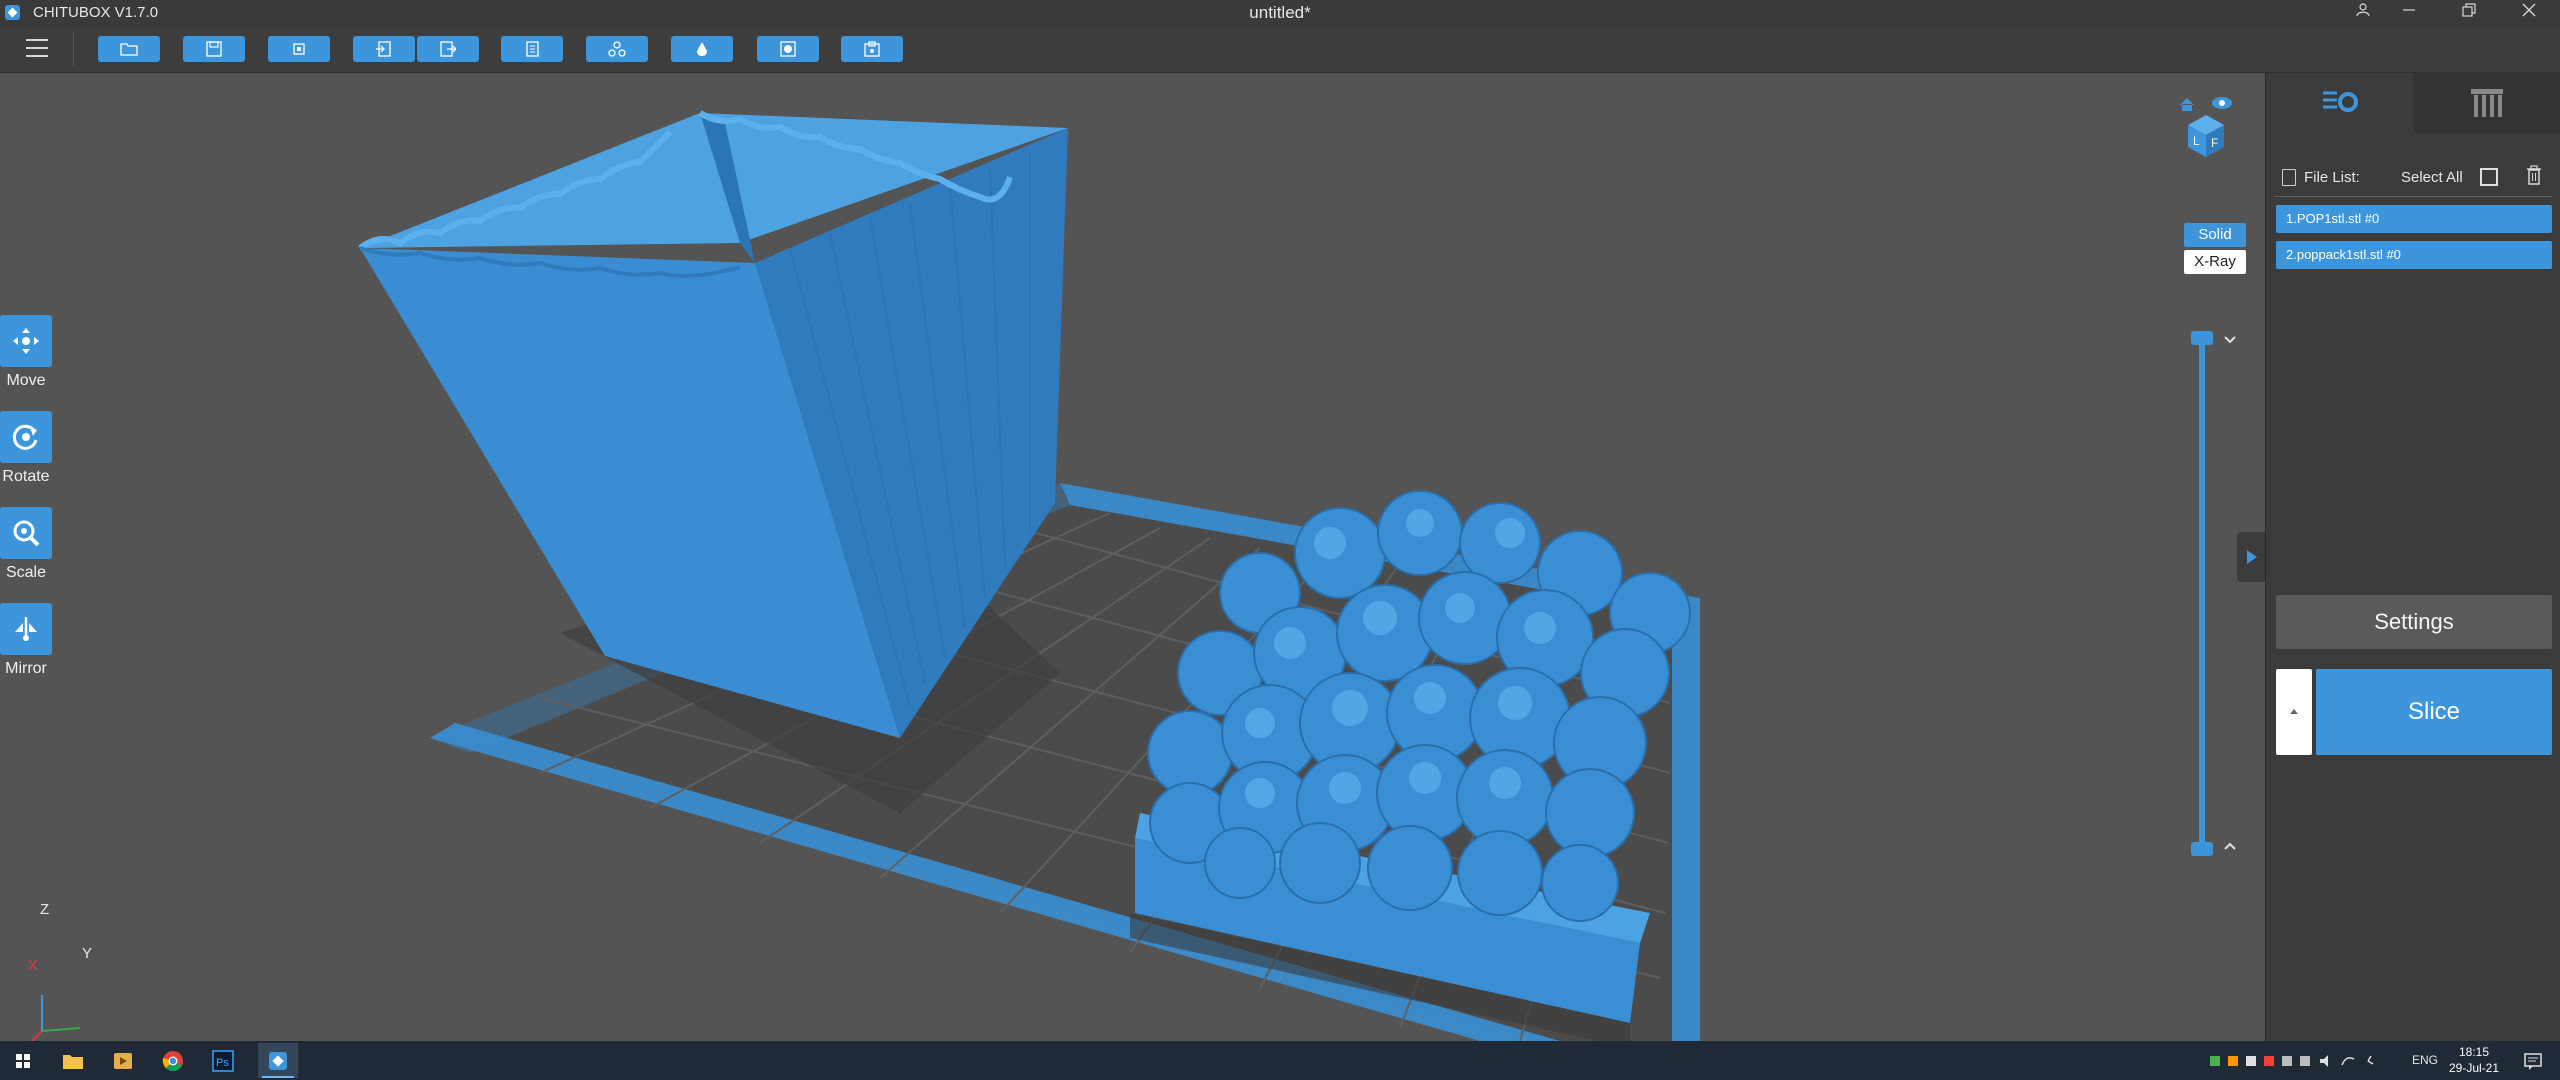  I want to click on import-icon, so click(383, 49).